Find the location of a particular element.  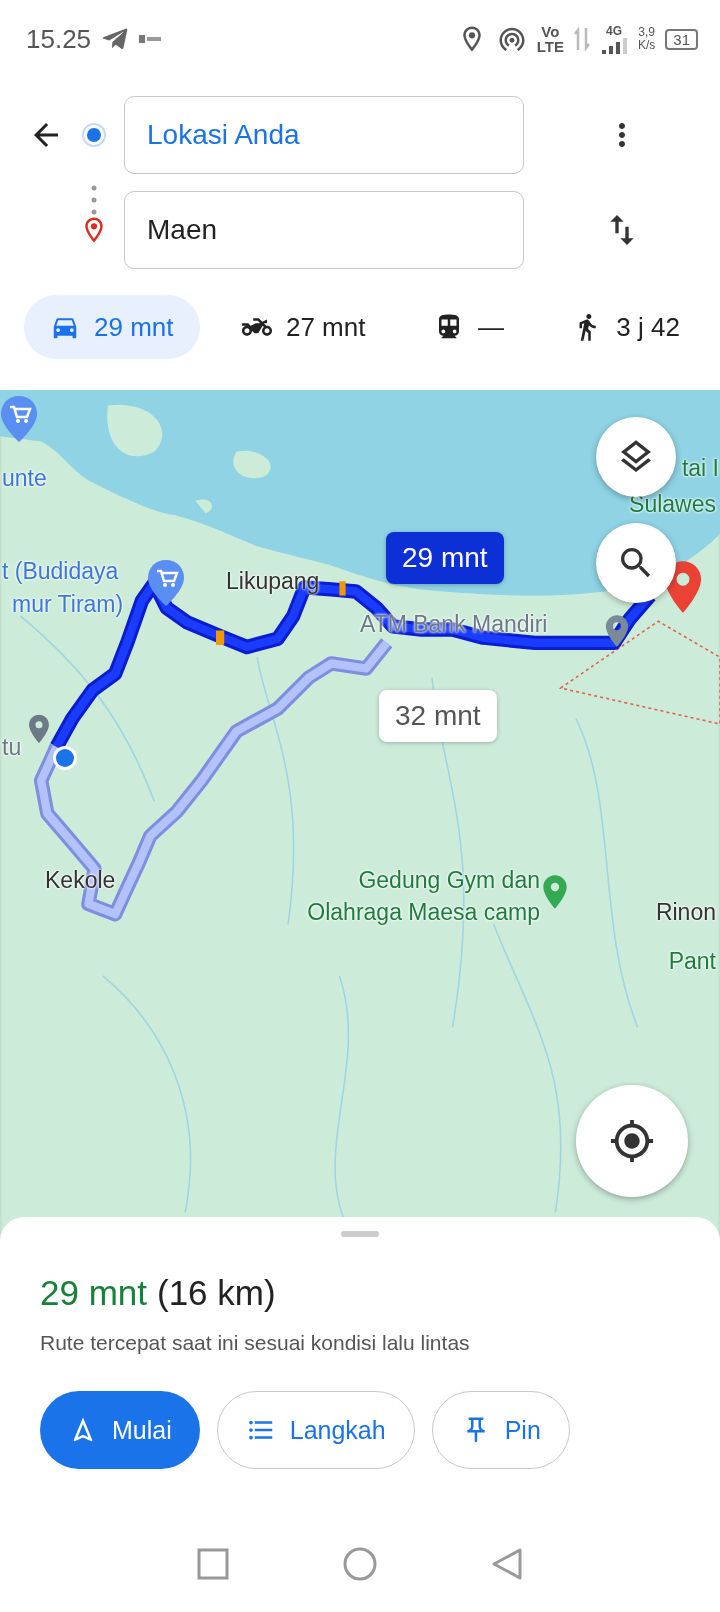

network-speed: K/s is located at coordinates (646, 45).